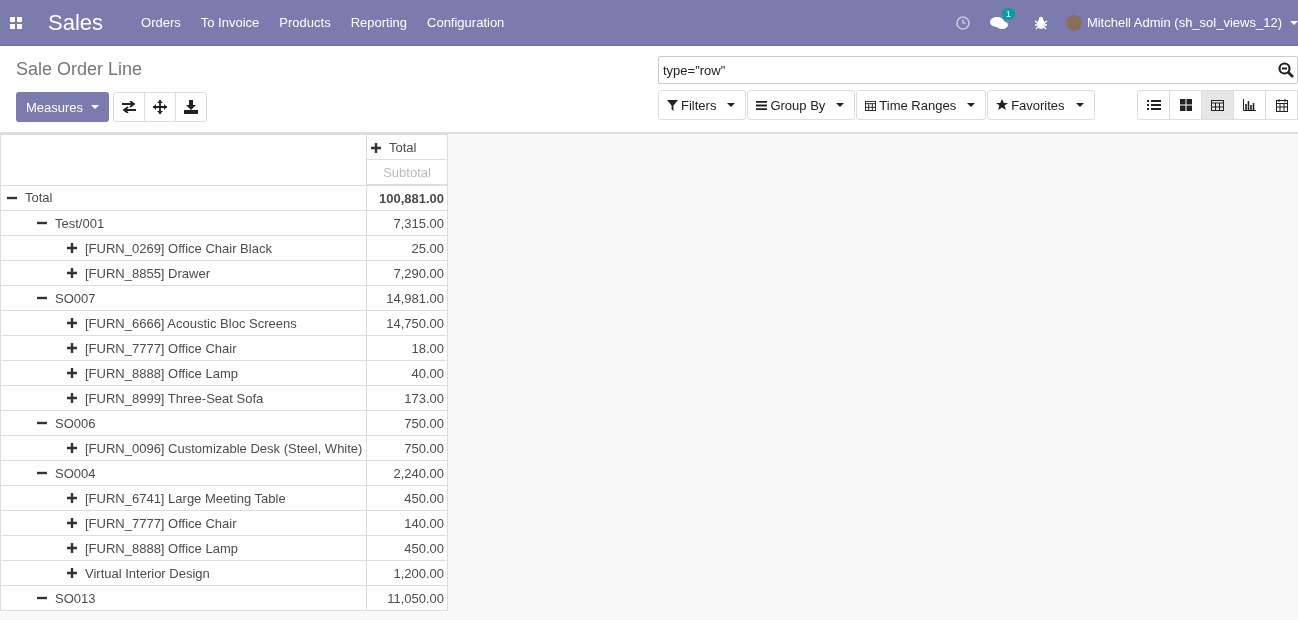 The width and height of the screenshot is (1298, 620). What do you see at coordinates (183, 198) in the screenshot?
I see `row-header: Total` at bounding box center [183, 198].